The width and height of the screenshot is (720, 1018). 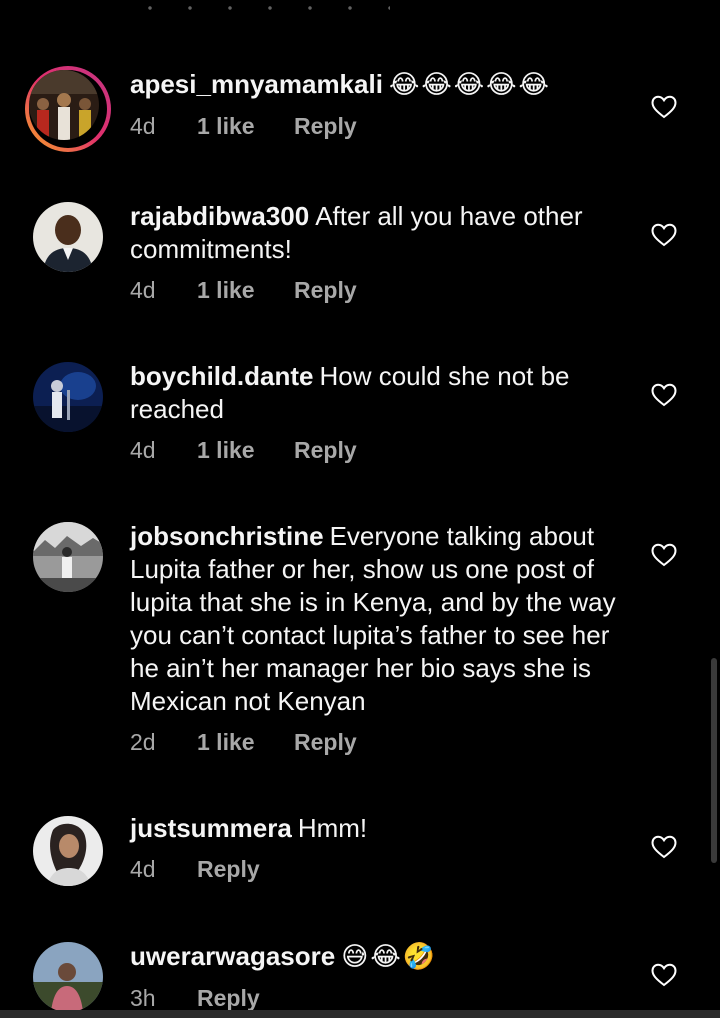 I want to click on comment-body: Hmm!, so click(x=332, y=828).